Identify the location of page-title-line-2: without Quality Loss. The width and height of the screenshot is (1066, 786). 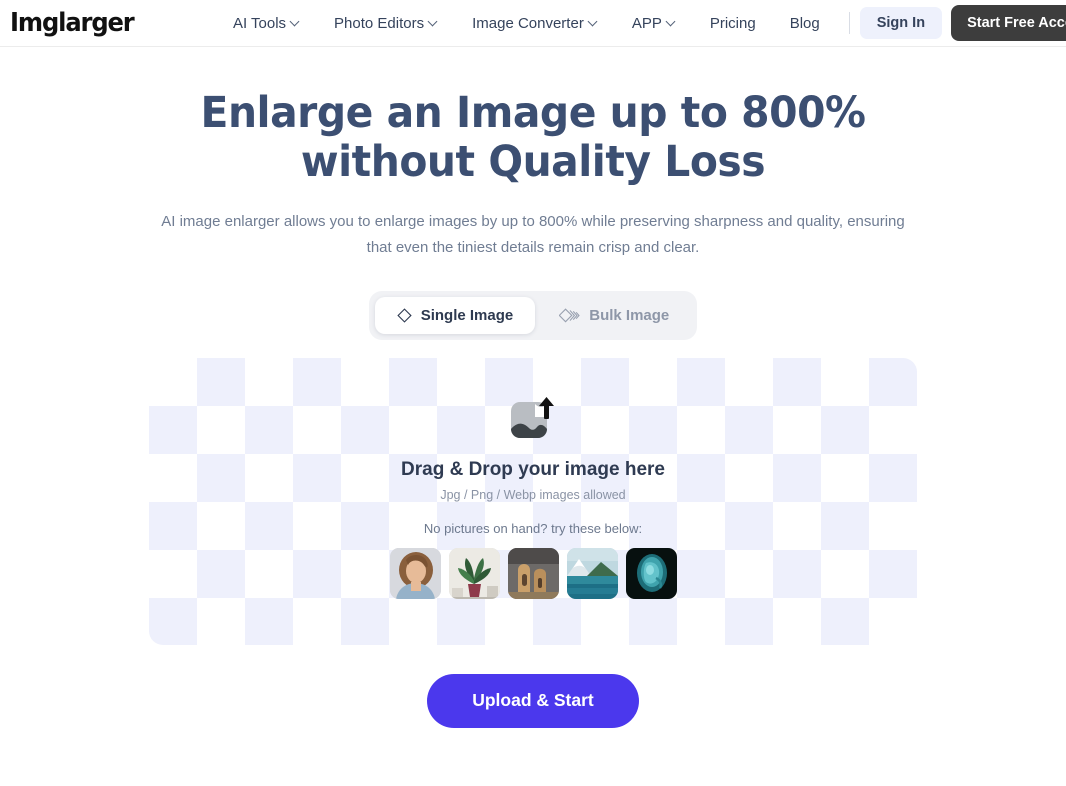
(533, 162).